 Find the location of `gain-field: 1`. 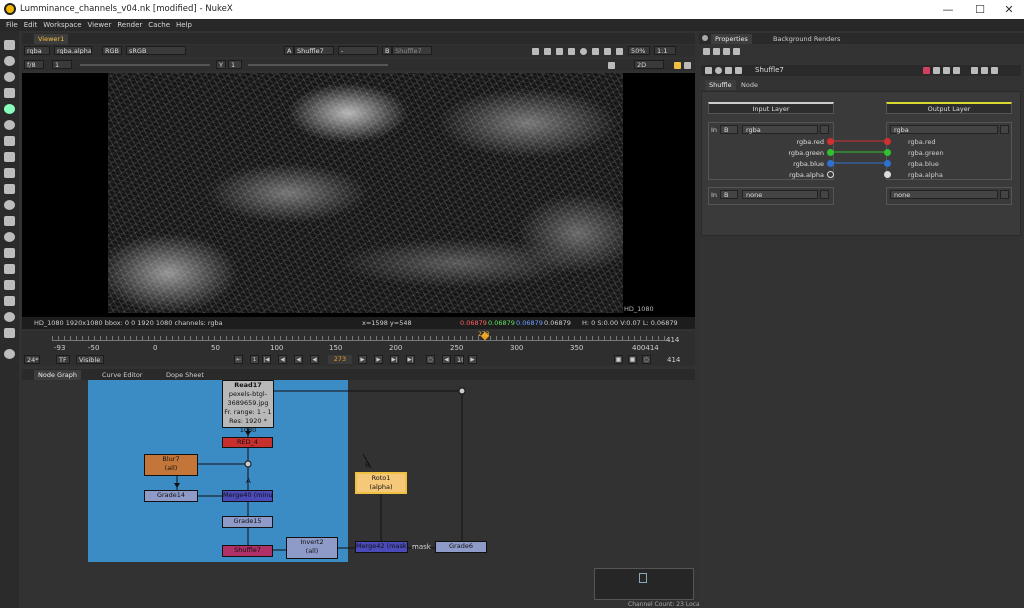

gain-field: 1 is located at coordinates (62, 64).